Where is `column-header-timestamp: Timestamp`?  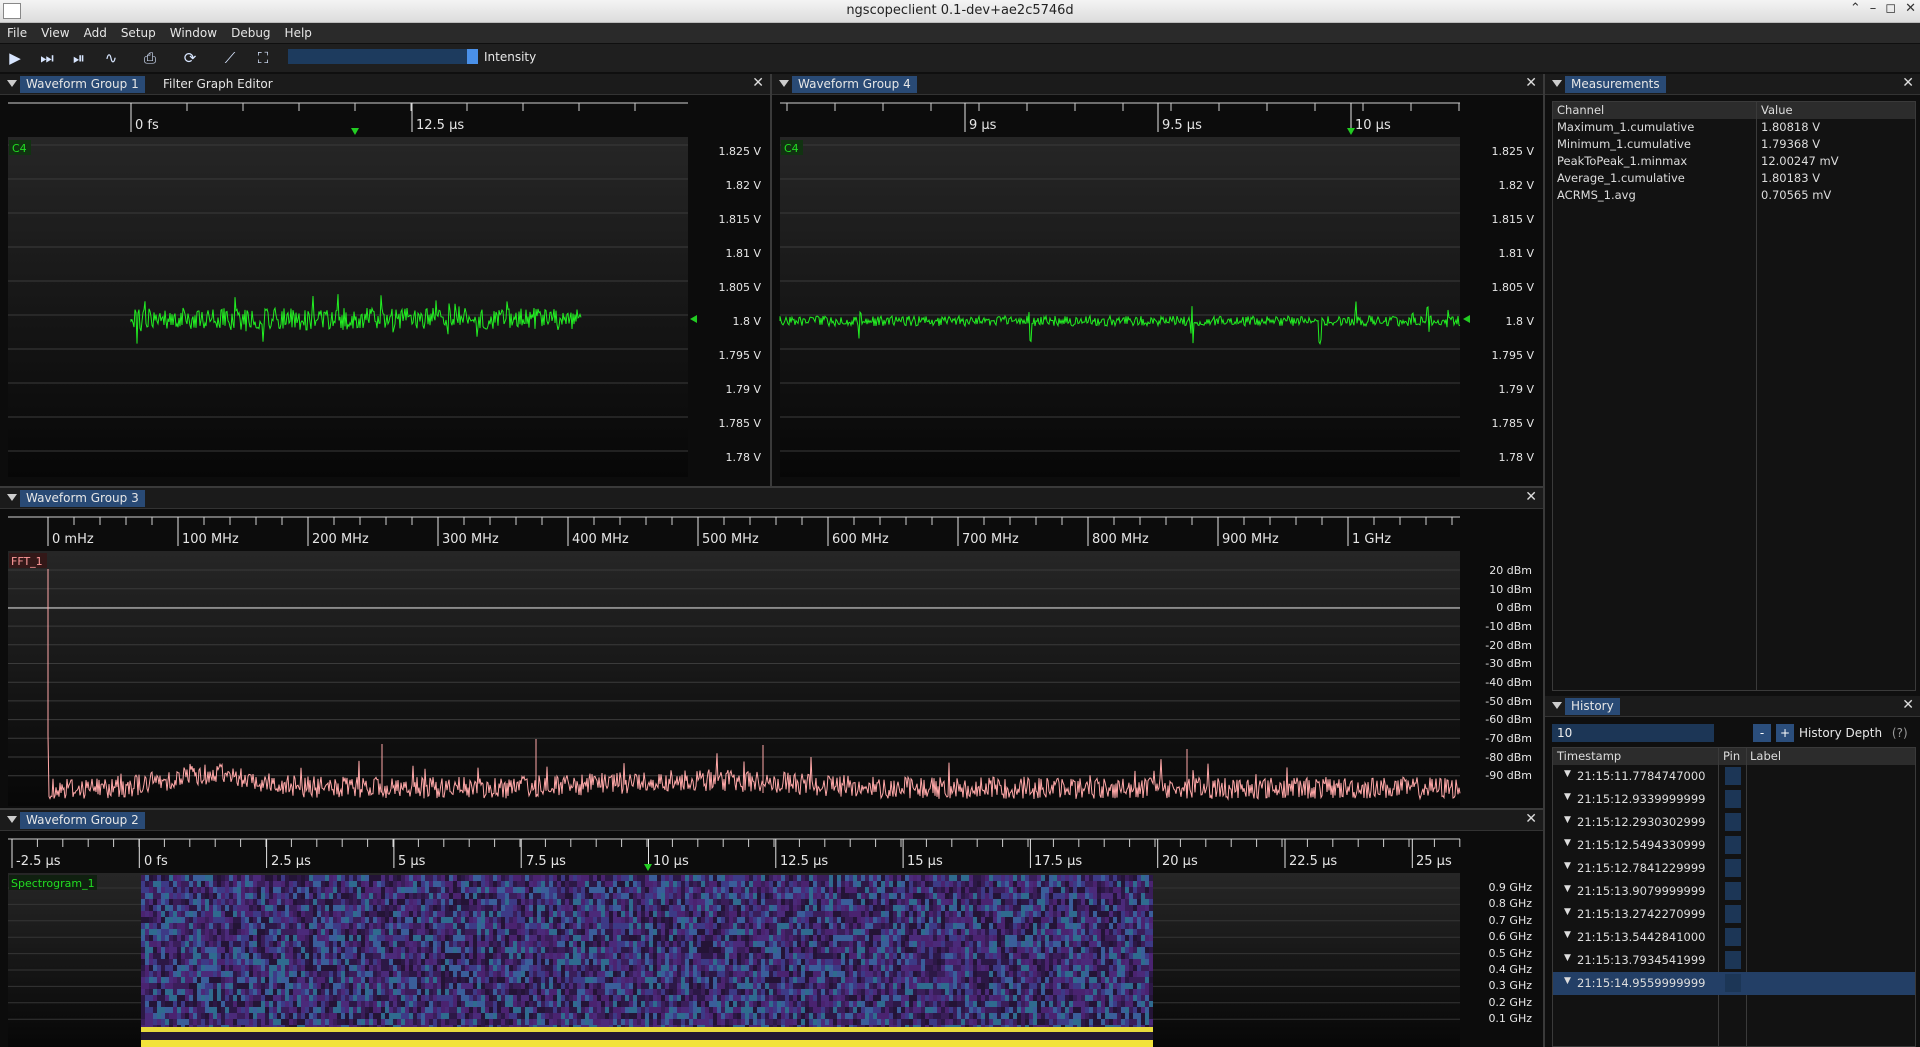 column-header-timestamp: Timestamp is located at coordinates (1589, 756).